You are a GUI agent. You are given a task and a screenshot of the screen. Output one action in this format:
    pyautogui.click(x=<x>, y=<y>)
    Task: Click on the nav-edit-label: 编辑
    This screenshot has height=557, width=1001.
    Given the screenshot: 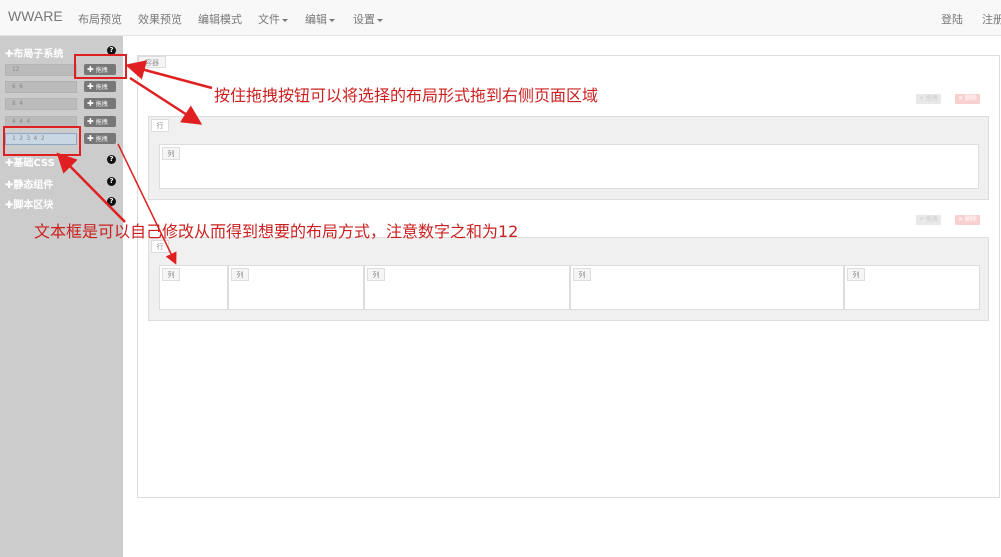 What is the action you would take?
    pyautogui.click(x=316, y=19)
    